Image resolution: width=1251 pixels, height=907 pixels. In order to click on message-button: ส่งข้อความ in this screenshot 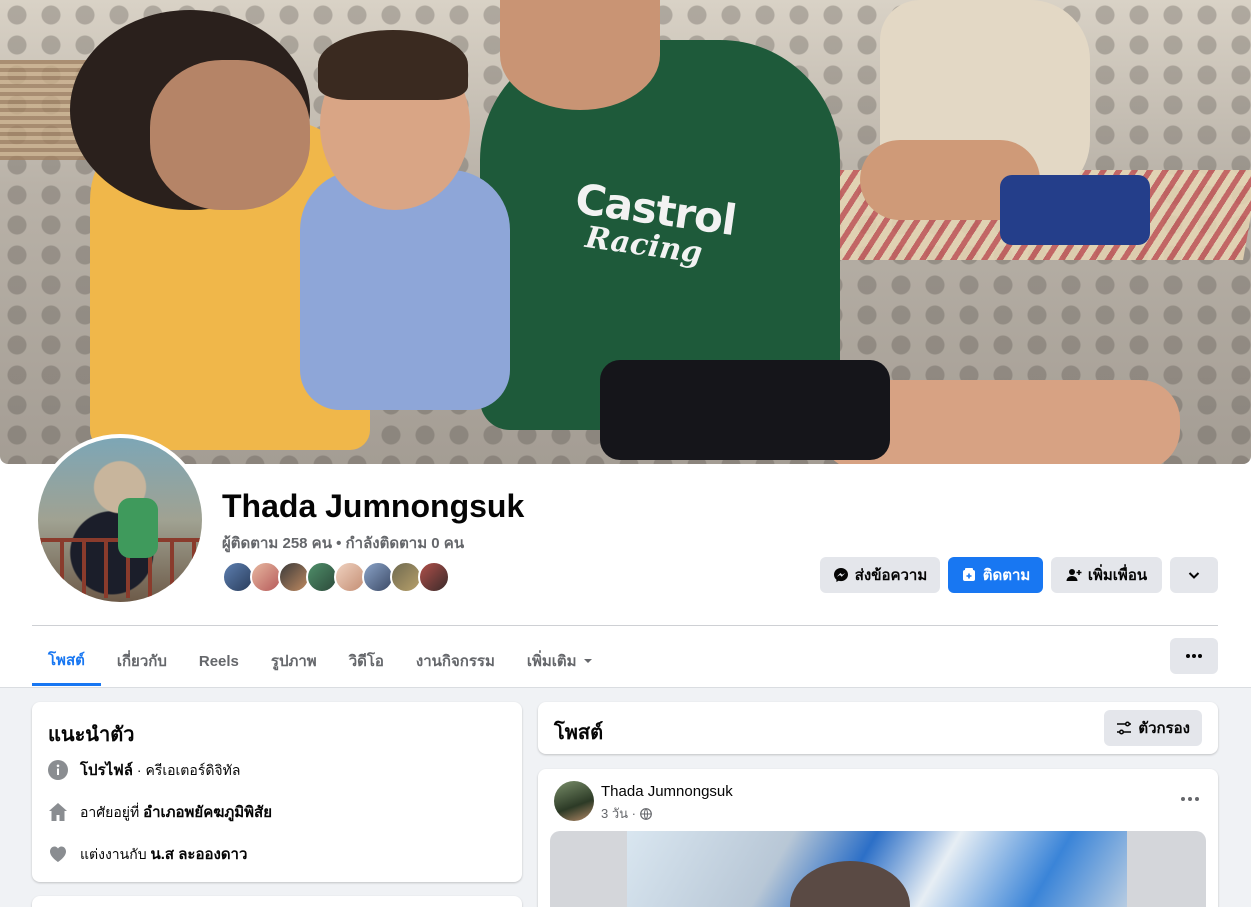, I will do `click(880, 575)`.